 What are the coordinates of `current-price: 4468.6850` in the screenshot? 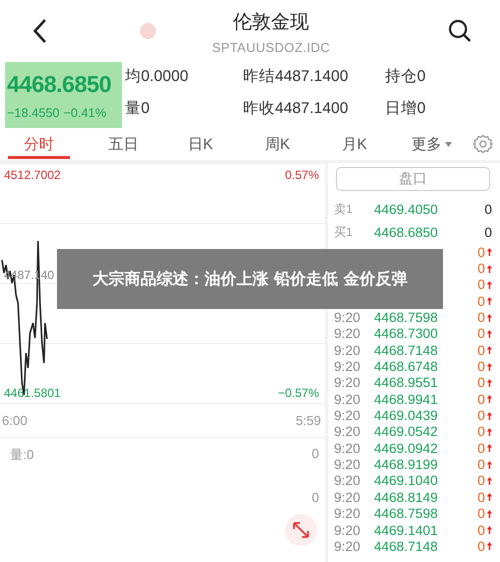 It's located at (59, 84).